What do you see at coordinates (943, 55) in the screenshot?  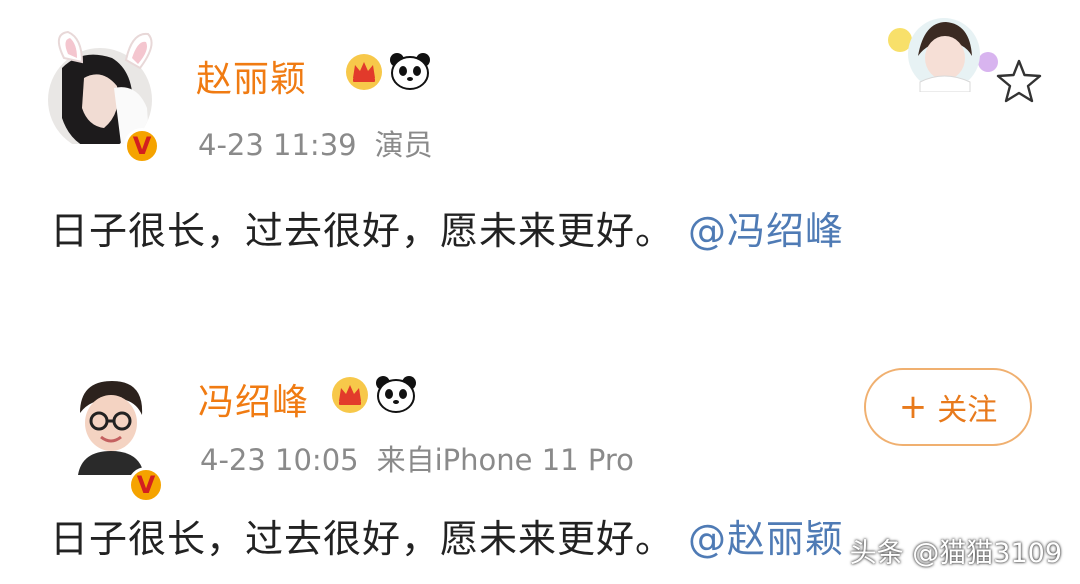 I see `decorative-avatar-card` at bounding box center [943, 55].